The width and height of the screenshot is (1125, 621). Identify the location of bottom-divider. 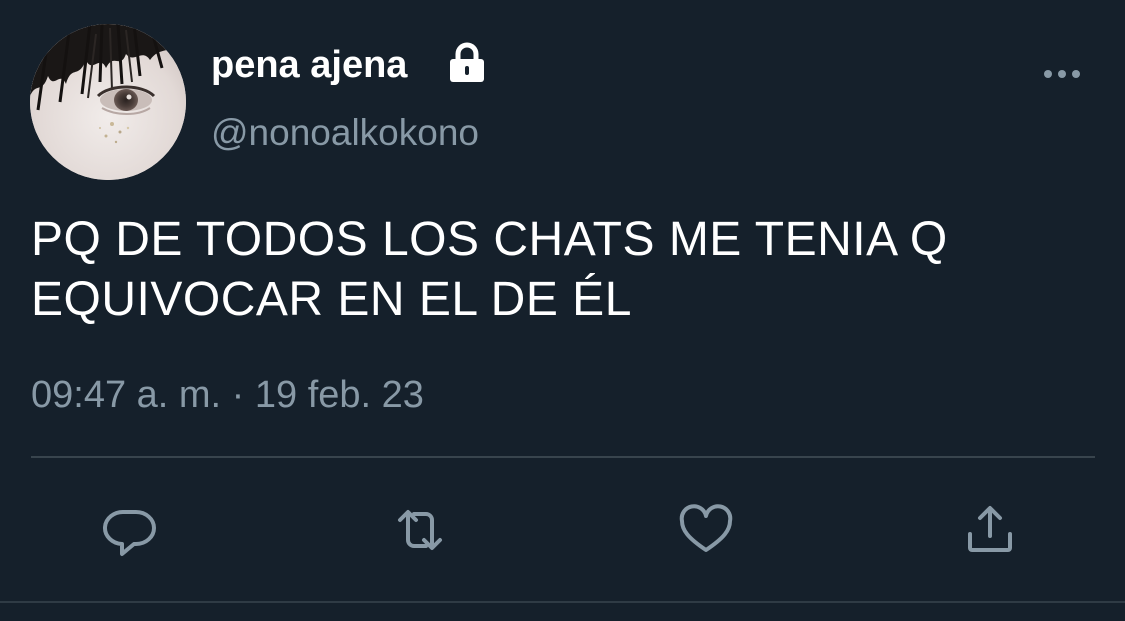
(562, 602).